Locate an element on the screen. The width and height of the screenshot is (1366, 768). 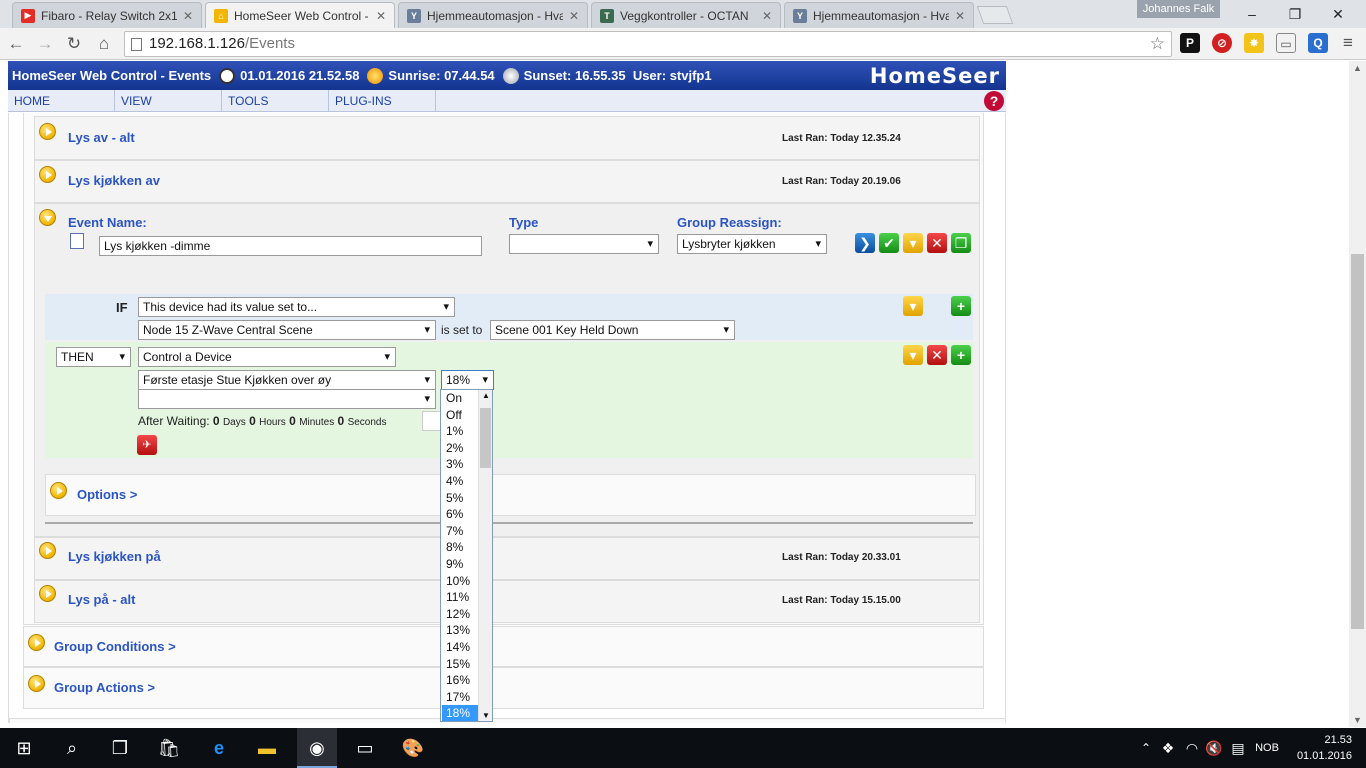
event-name: Lys på - alt is located at coordinates (101, 599).